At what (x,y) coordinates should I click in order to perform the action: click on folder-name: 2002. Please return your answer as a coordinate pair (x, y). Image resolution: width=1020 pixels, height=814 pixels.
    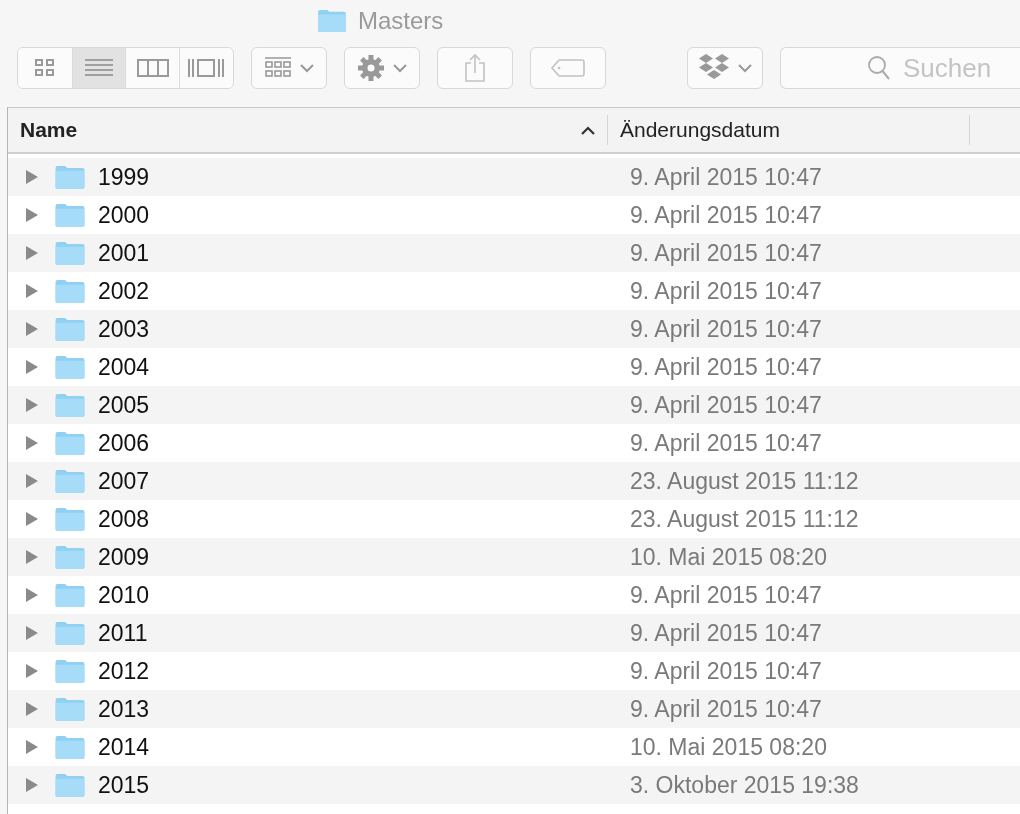
    Looking at the image, I should click on (124, 291).